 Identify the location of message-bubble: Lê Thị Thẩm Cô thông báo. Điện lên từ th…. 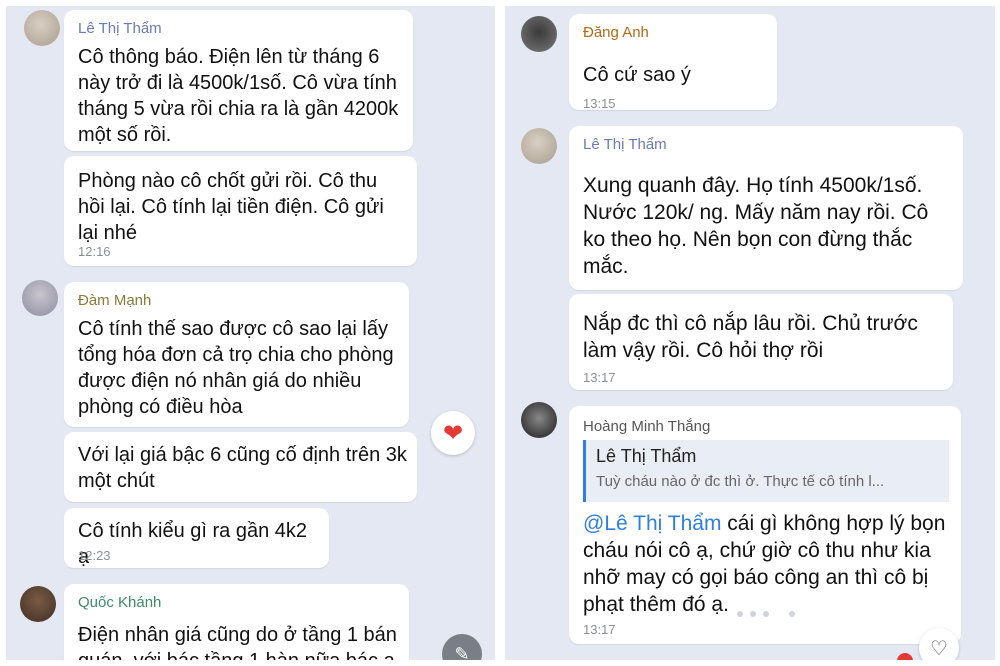
(238, 80).